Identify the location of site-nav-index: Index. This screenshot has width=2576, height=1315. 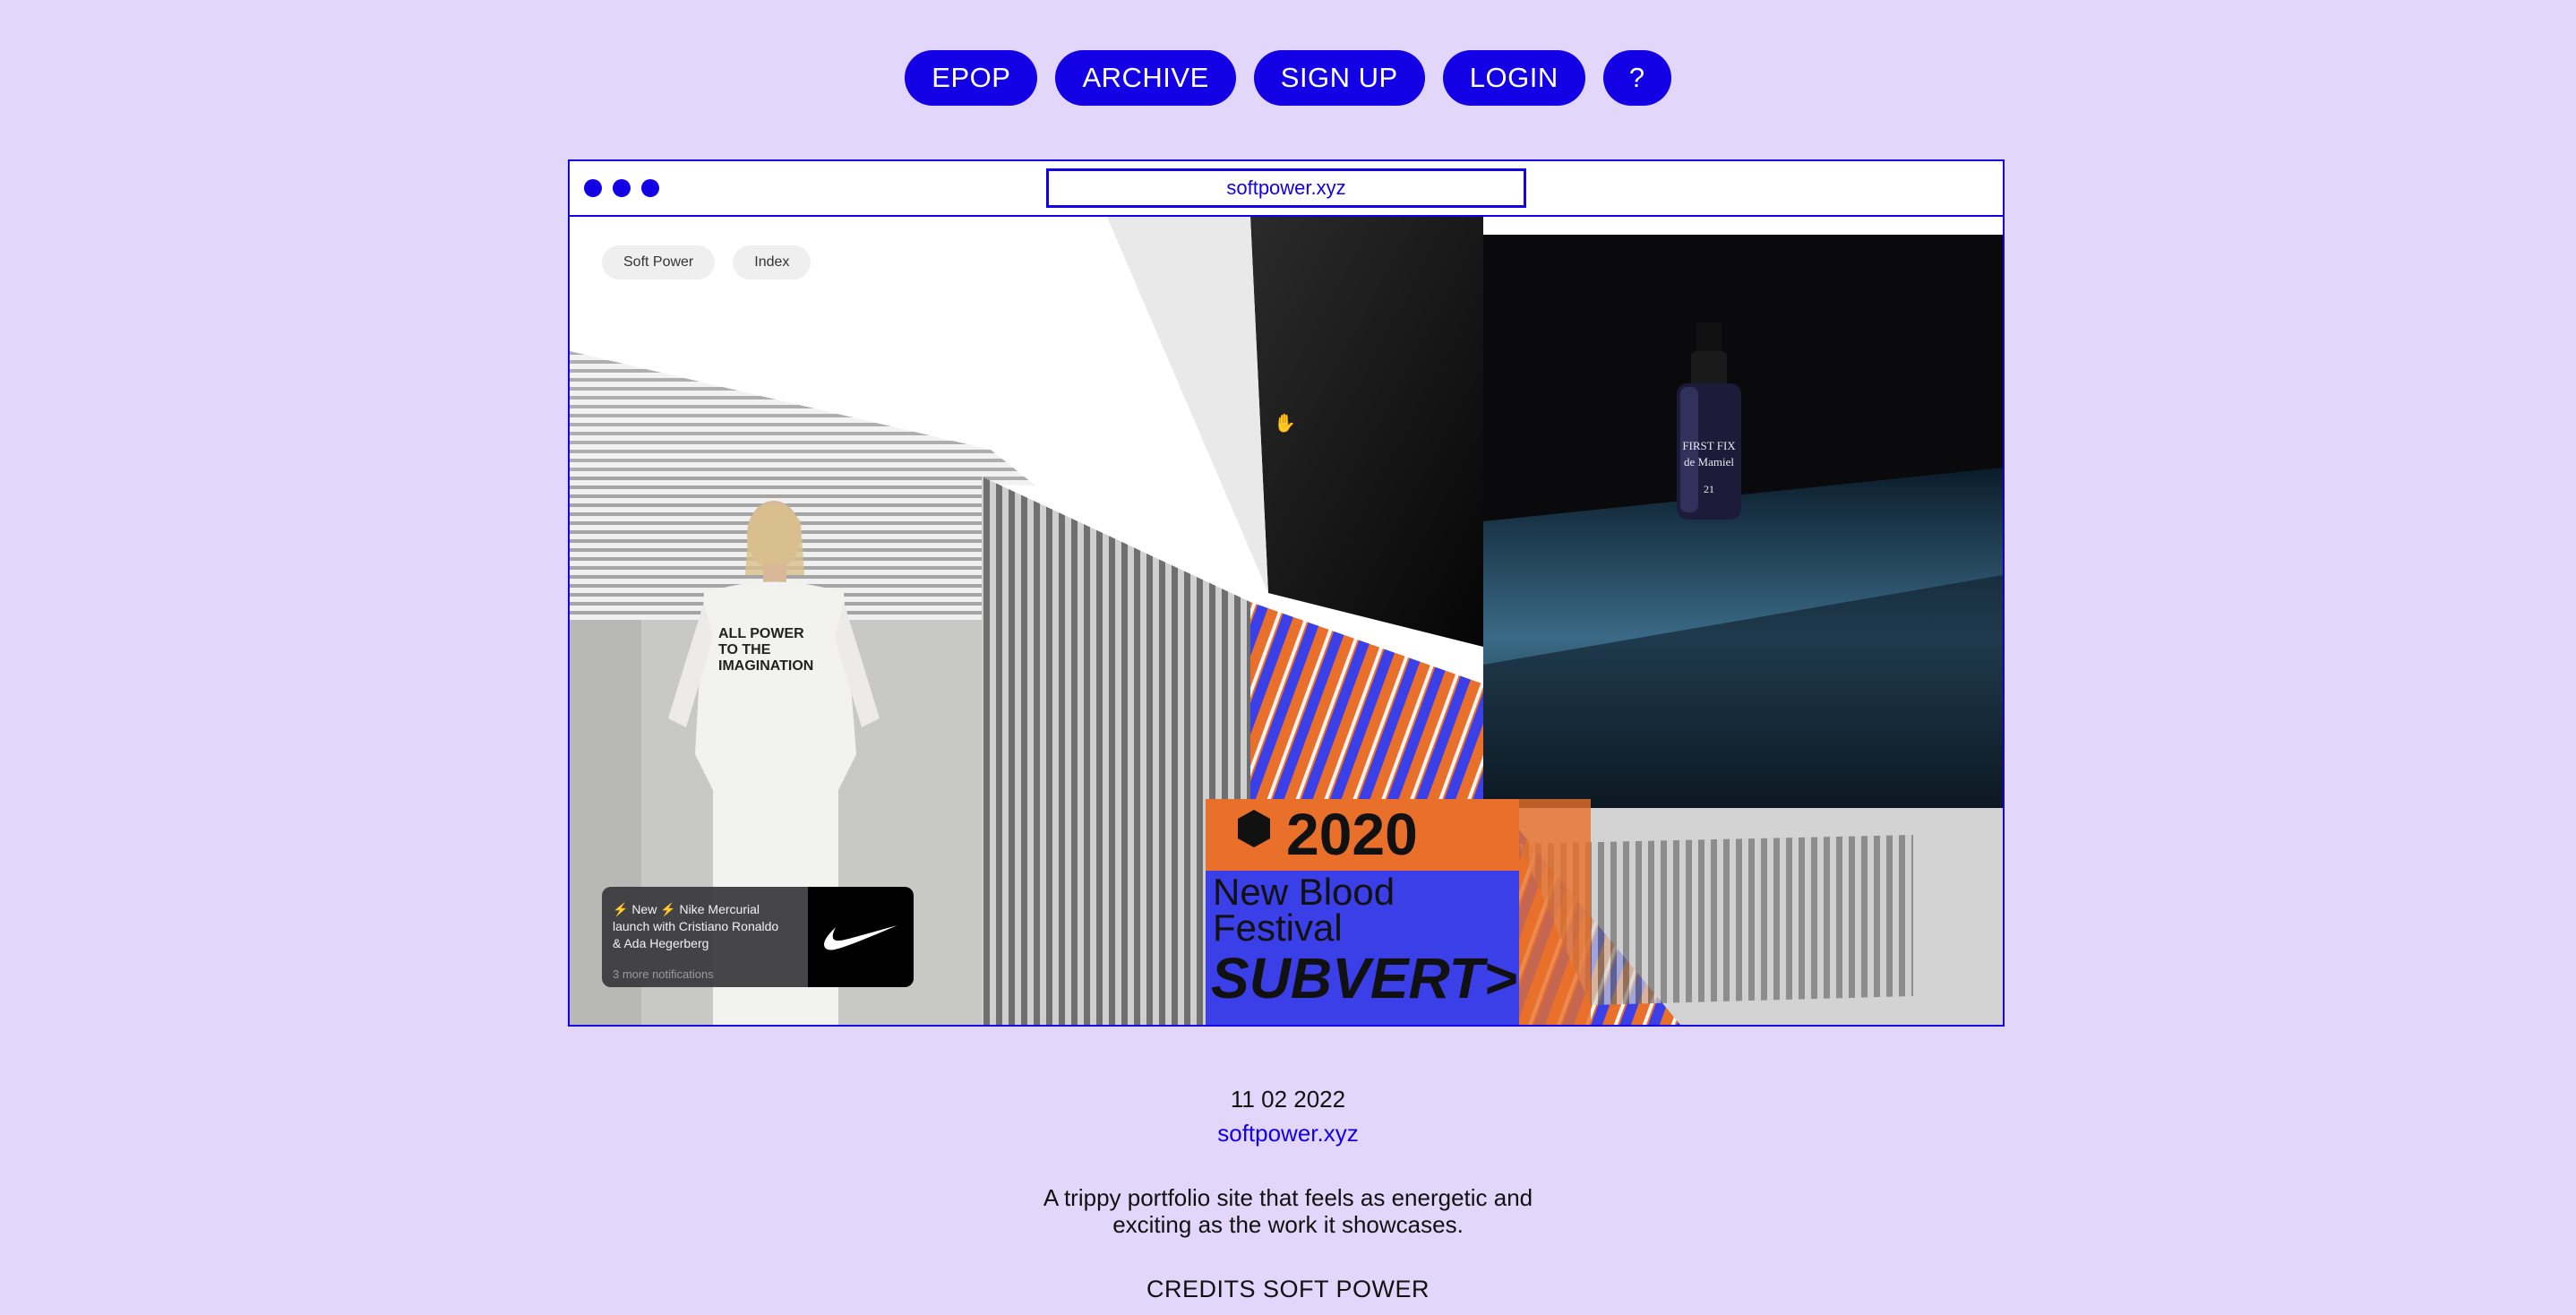
(772, 262).